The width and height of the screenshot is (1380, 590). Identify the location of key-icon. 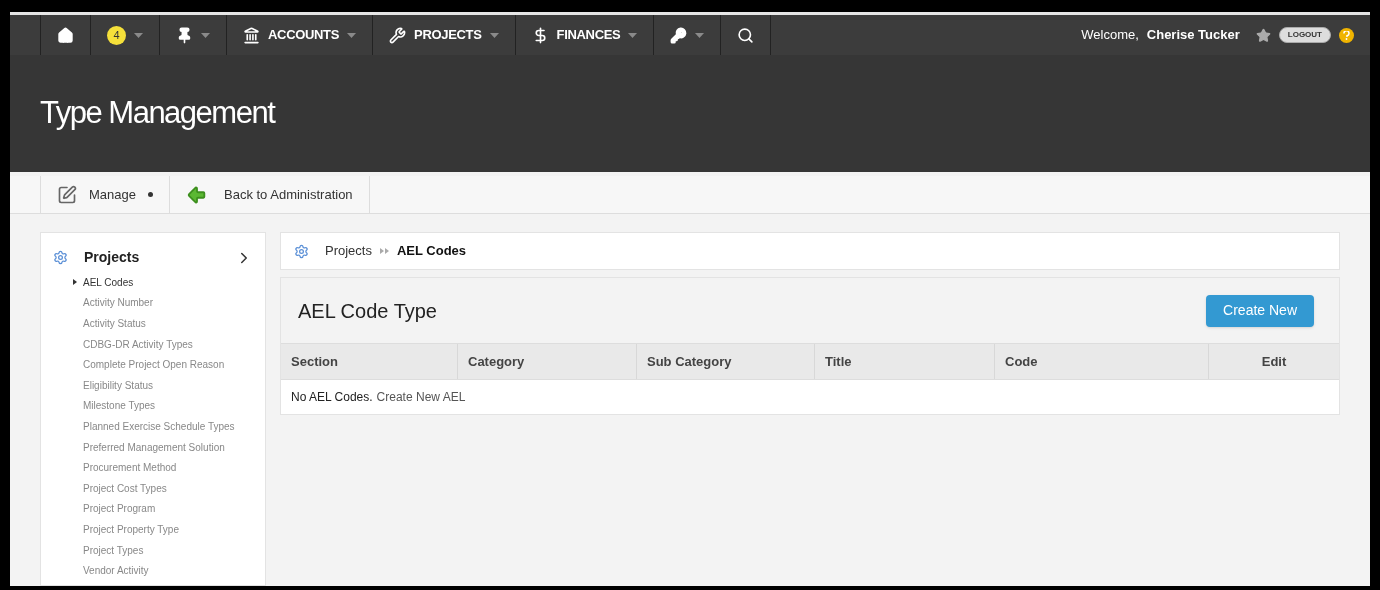
(679, 35).